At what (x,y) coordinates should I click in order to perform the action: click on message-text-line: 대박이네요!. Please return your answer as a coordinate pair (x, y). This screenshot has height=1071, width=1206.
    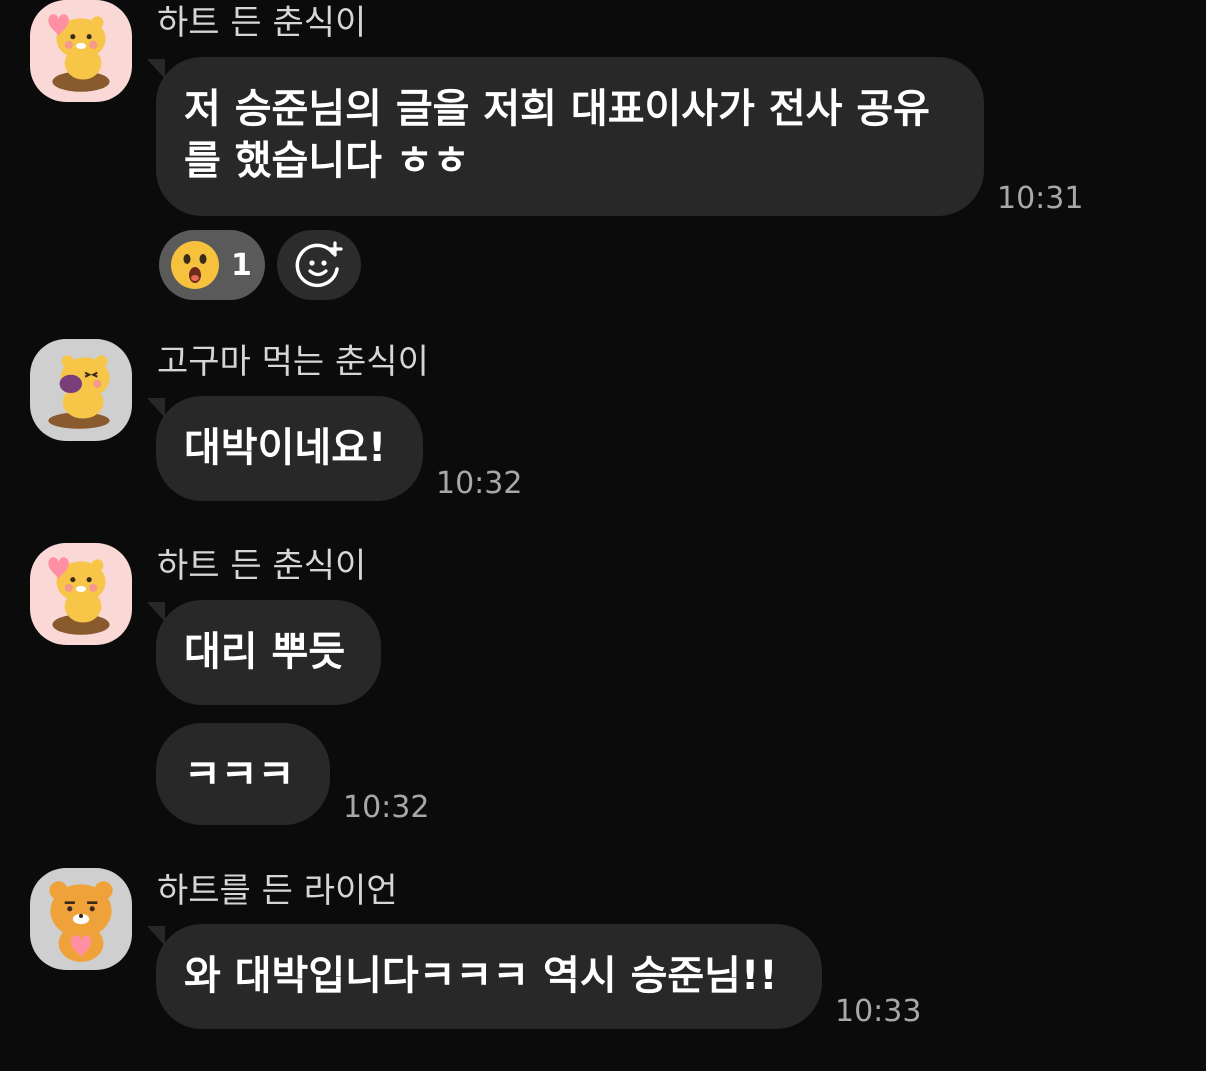
    Looking at the image, I should click on (285, 448).